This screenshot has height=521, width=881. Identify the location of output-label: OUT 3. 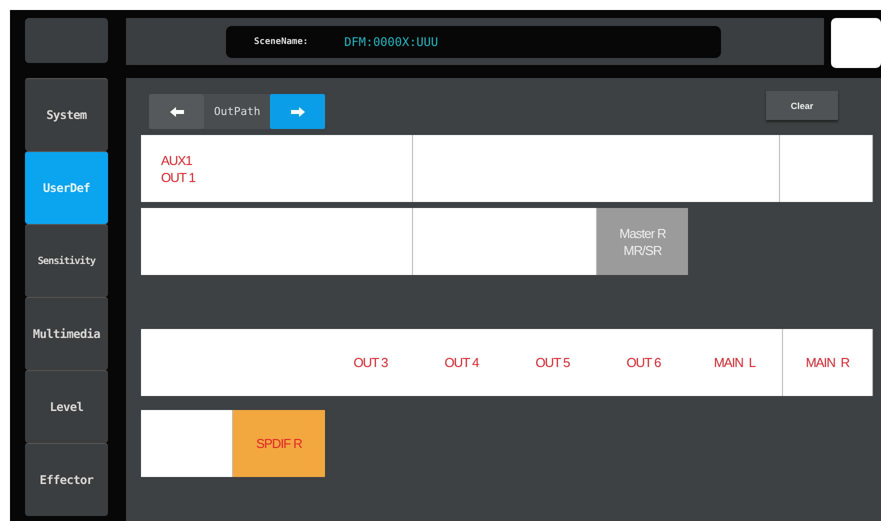
(370, 362).